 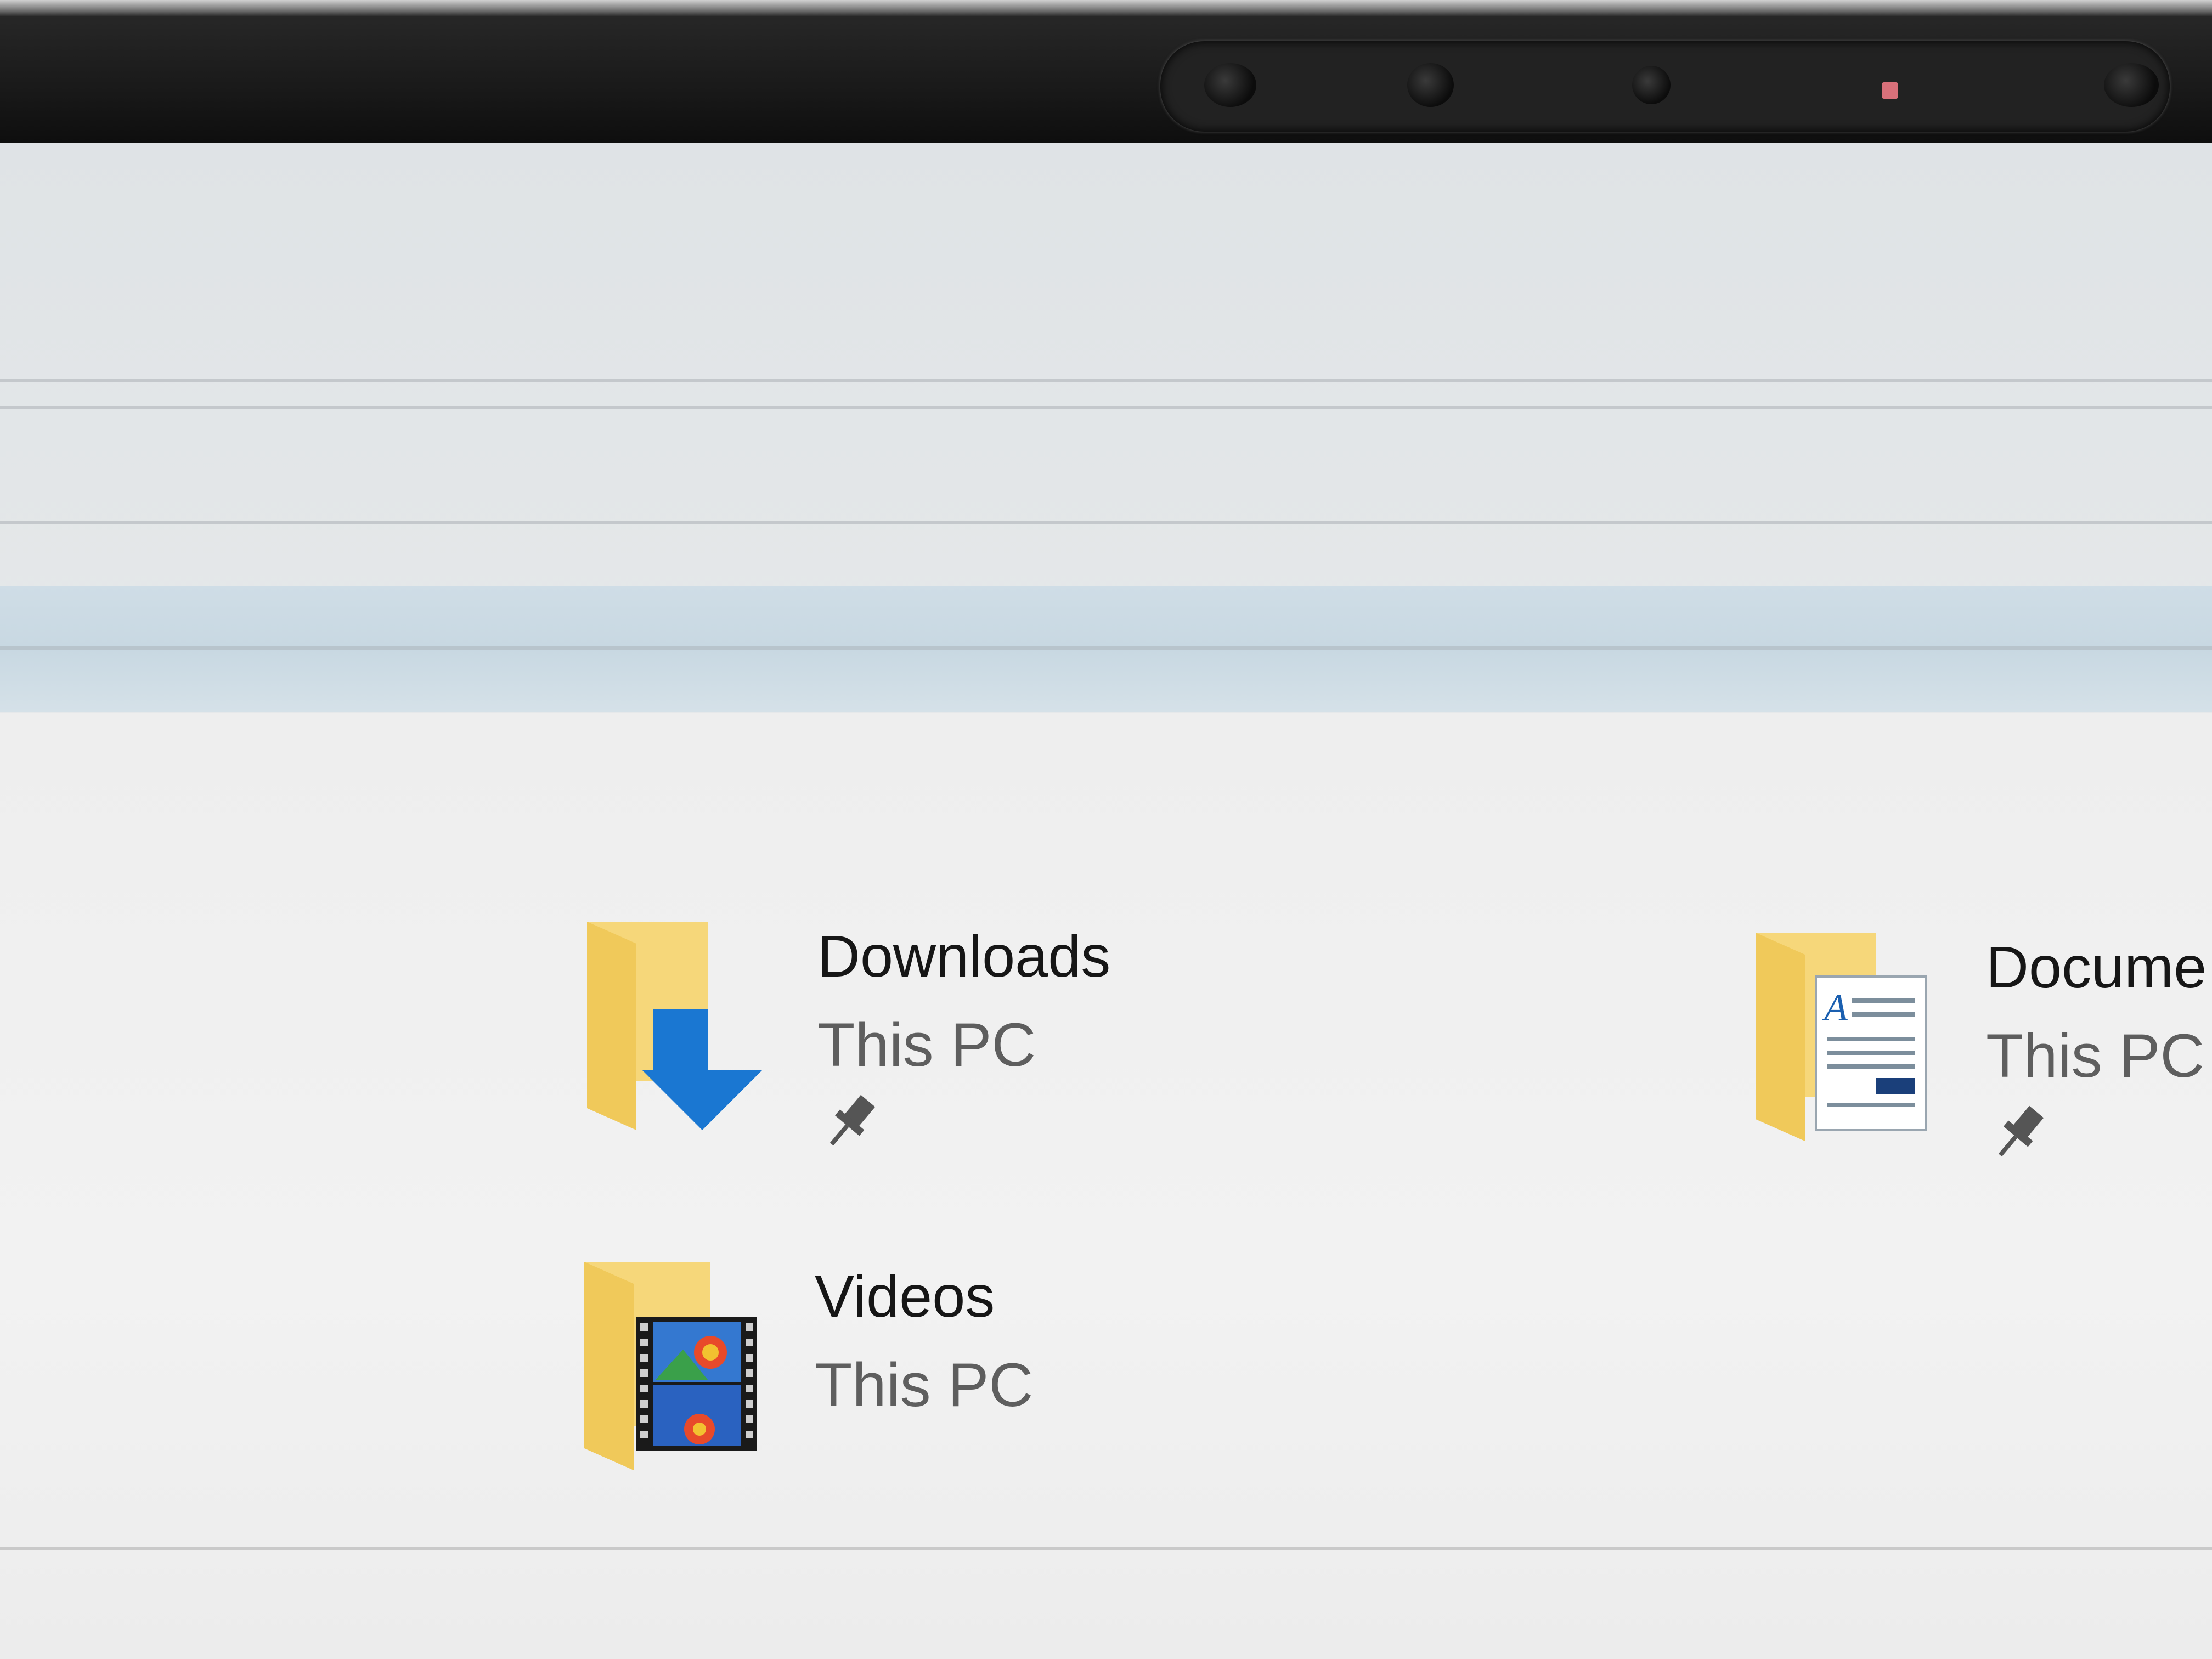 I want to click on item-name: Docume, so click(x=2096, y=967).